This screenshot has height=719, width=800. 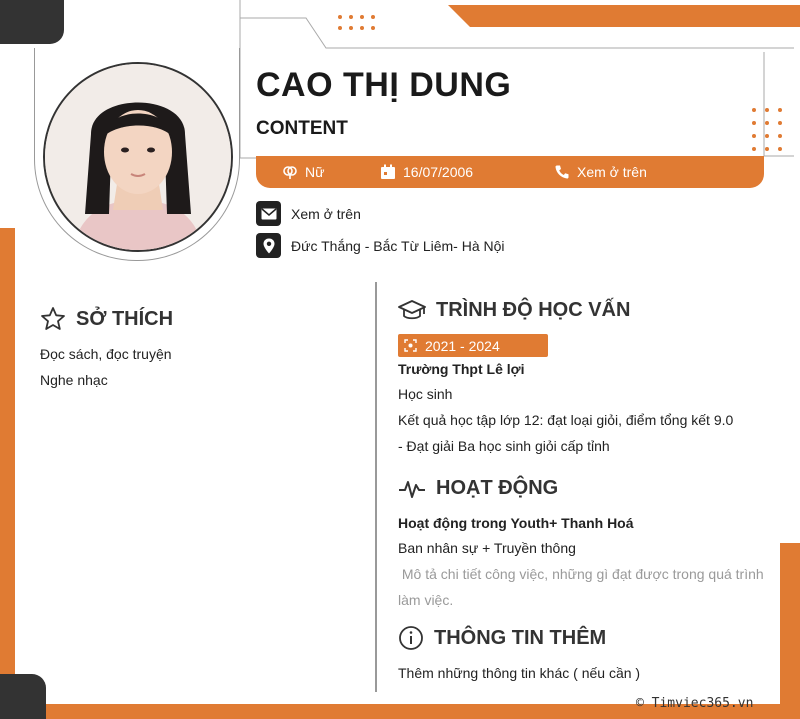 I want to click on phone-item: Xem ở trên, so click(x=600, y=172).